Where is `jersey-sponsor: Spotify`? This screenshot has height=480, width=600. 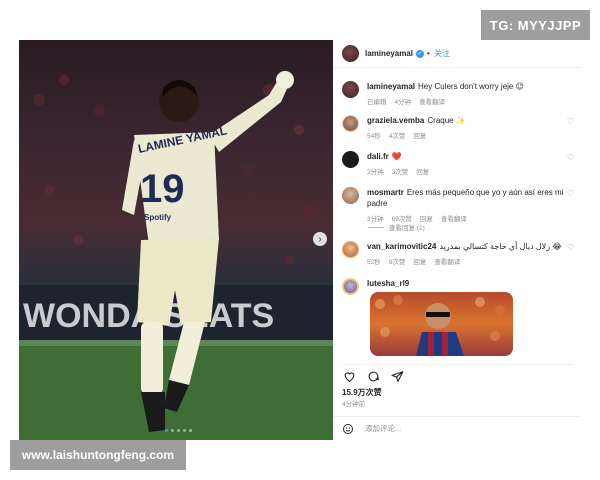
jersey-sponsor: Spotify is located at coordinates (158, 217).